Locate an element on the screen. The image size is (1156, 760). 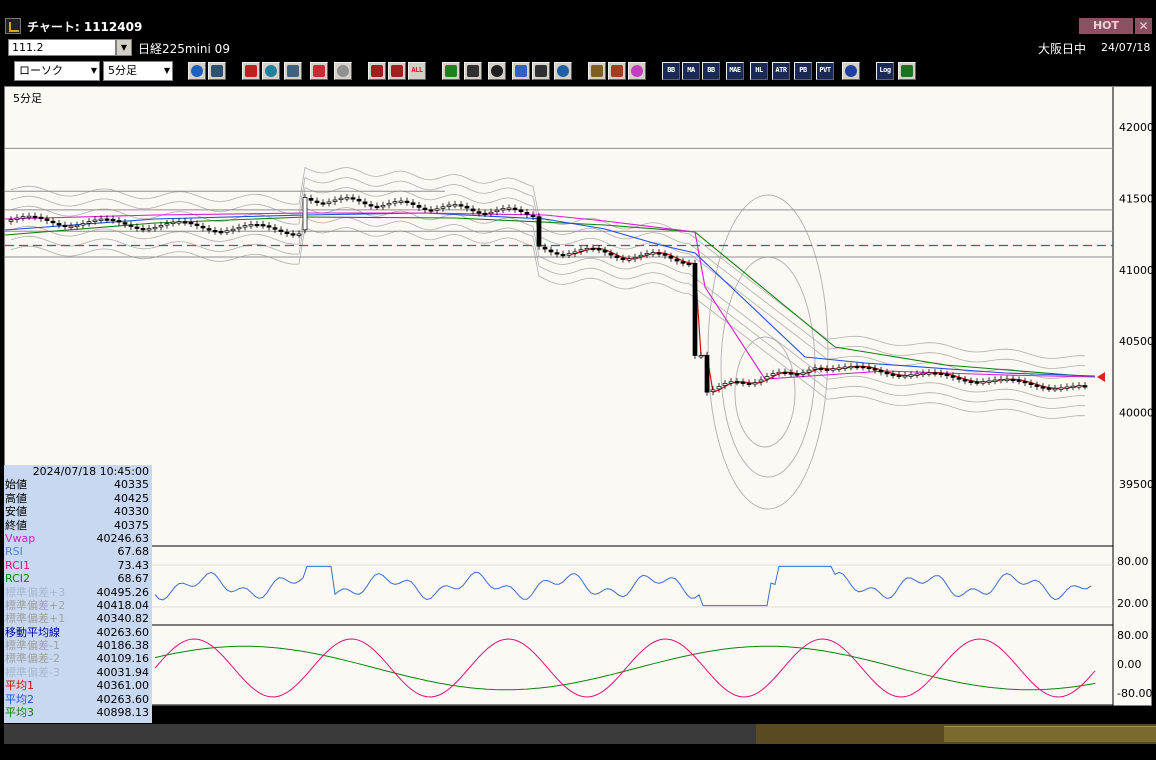
info-value: 40375 is located at coordinates (131, 525).